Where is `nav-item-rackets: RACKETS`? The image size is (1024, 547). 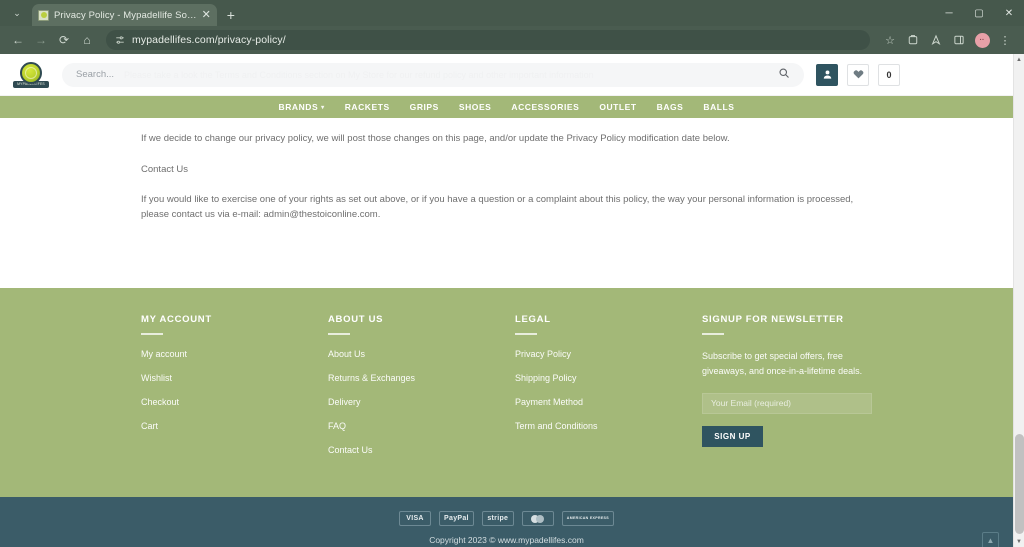
nav-item-rackets: RACKETS is located at coordinates (367, 107).